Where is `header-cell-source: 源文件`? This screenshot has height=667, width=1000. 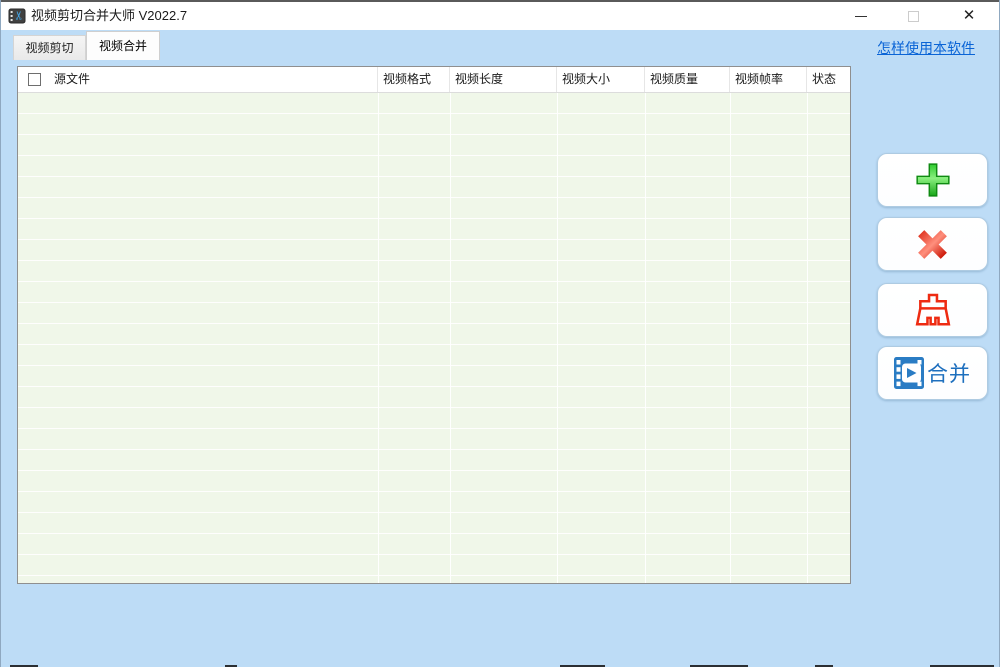 header-cell-source: 源文件 is located at coordinates (198, 79).